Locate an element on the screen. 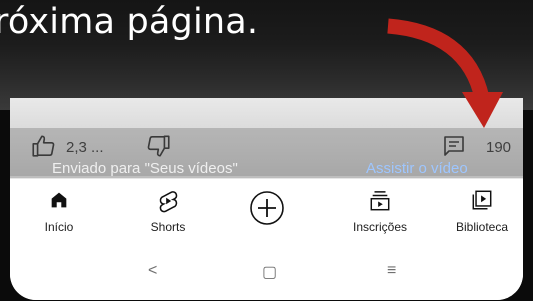 Image resolution: width=533 pixels, height=301 pixels. nav-item-create is located at coordinates (267, 210).